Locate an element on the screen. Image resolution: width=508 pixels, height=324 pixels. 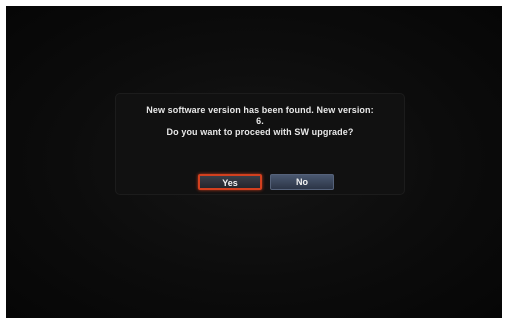
no-button: No is located at coordinates (302, 182).